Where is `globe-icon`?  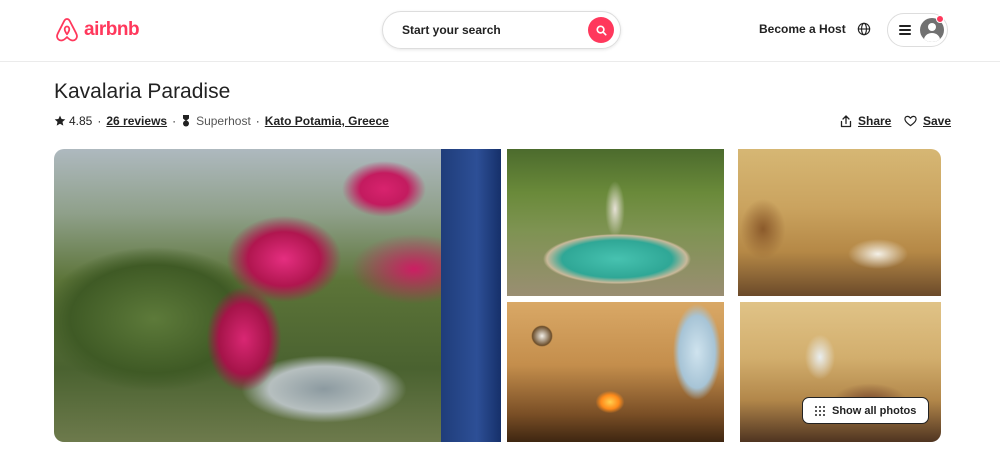 globe-icon is located at coordinates (864, 29).